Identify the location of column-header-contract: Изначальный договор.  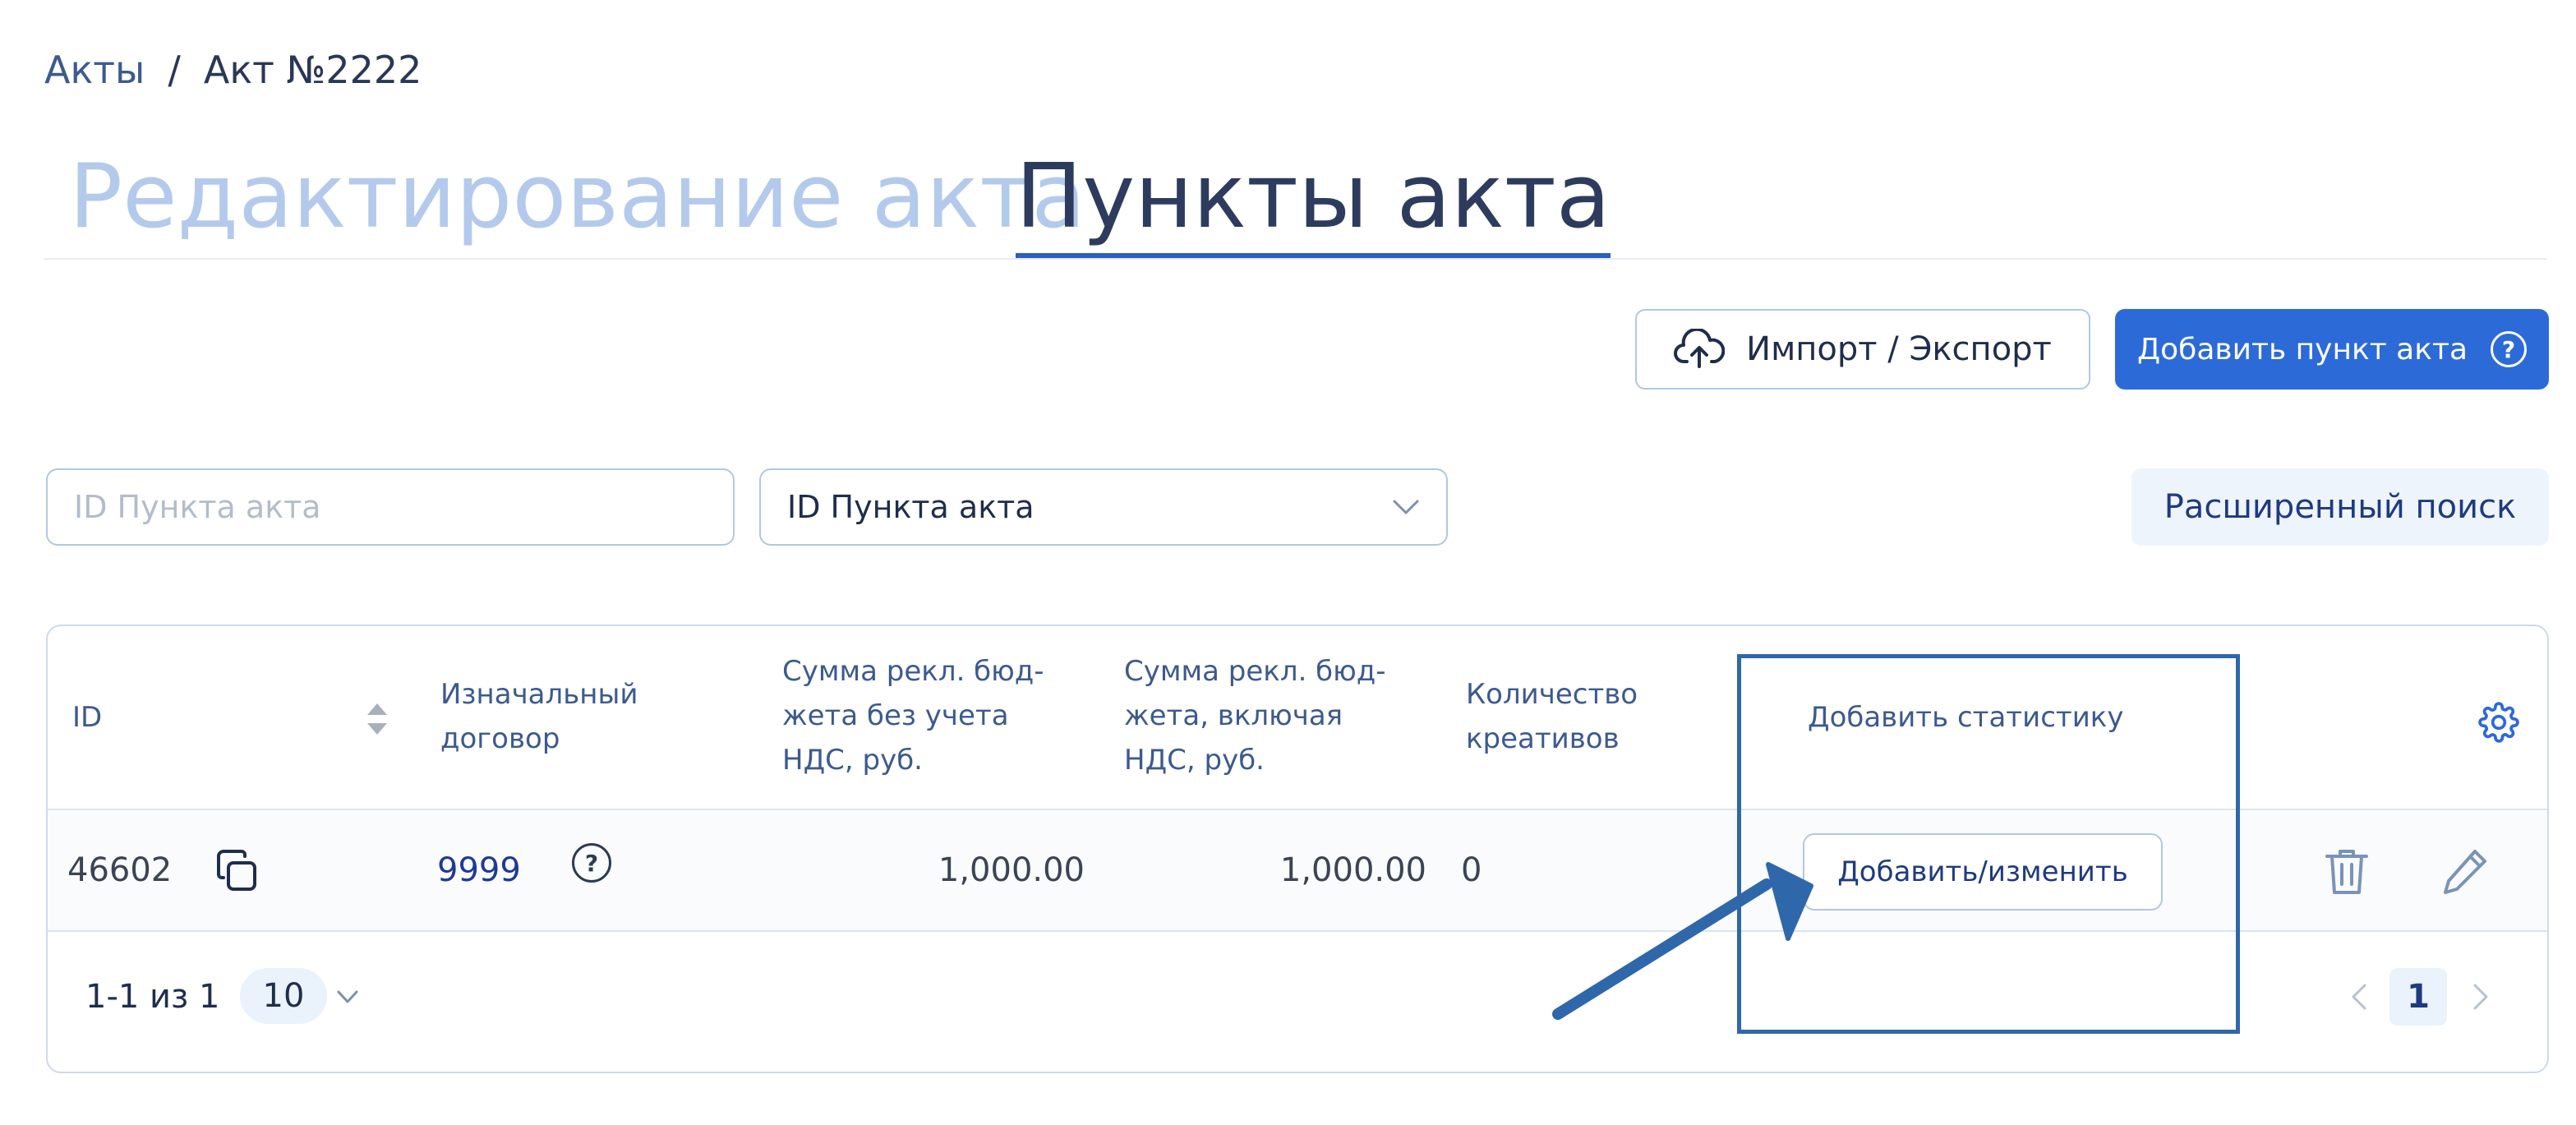
(539, 716).